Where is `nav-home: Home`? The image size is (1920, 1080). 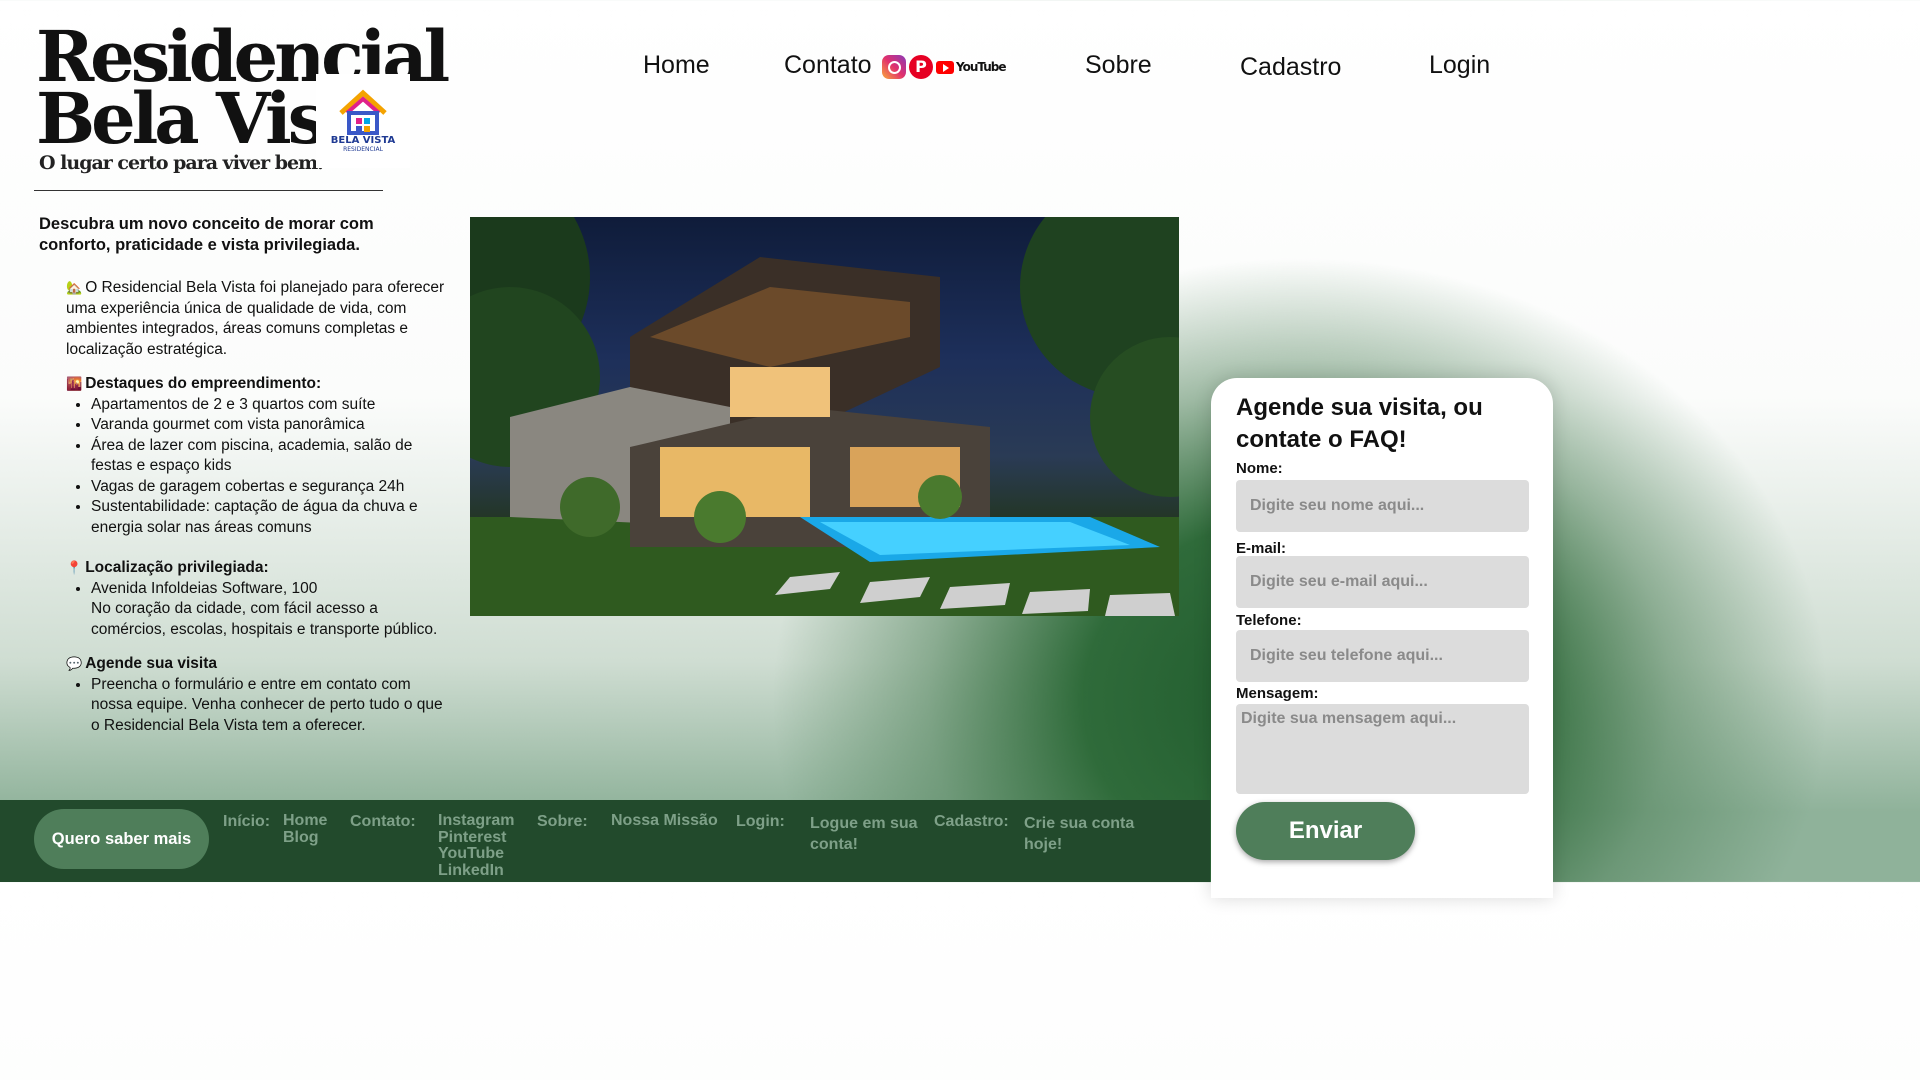 nav-home: Home is located at coordinates (676, 65).